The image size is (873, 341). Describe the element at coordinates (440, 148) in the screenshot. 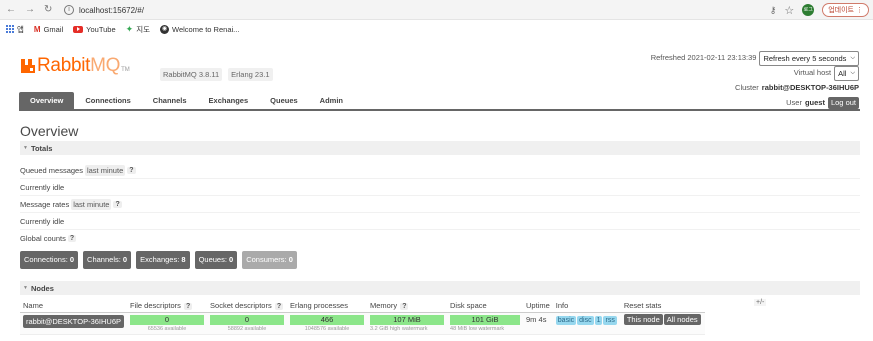

I see `totals-section-toggle: ▼ Totals` at that location.